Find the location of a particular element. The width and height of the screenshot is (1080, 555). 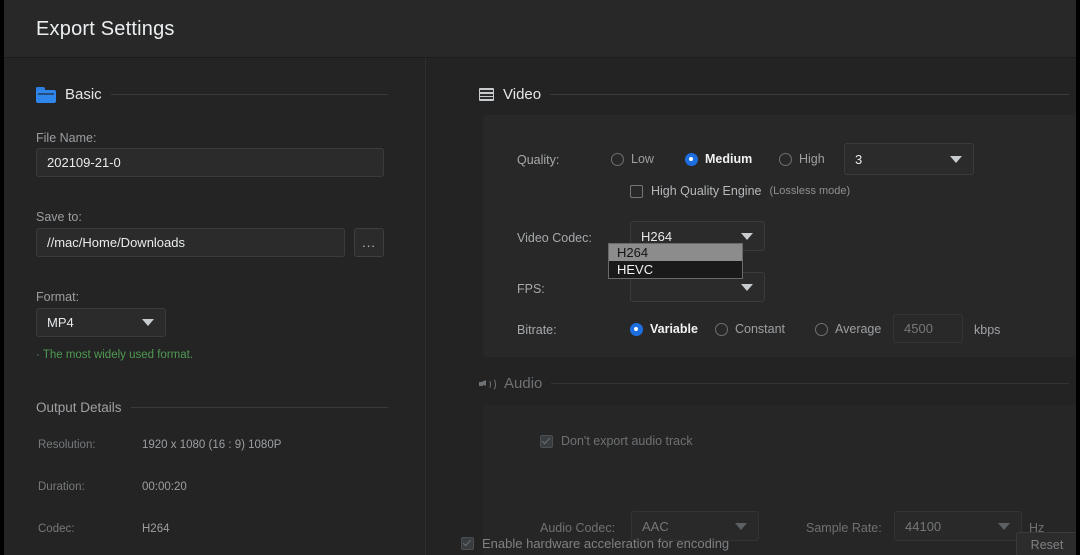

fps-label: FPS: is located at coordinates (531, 289).